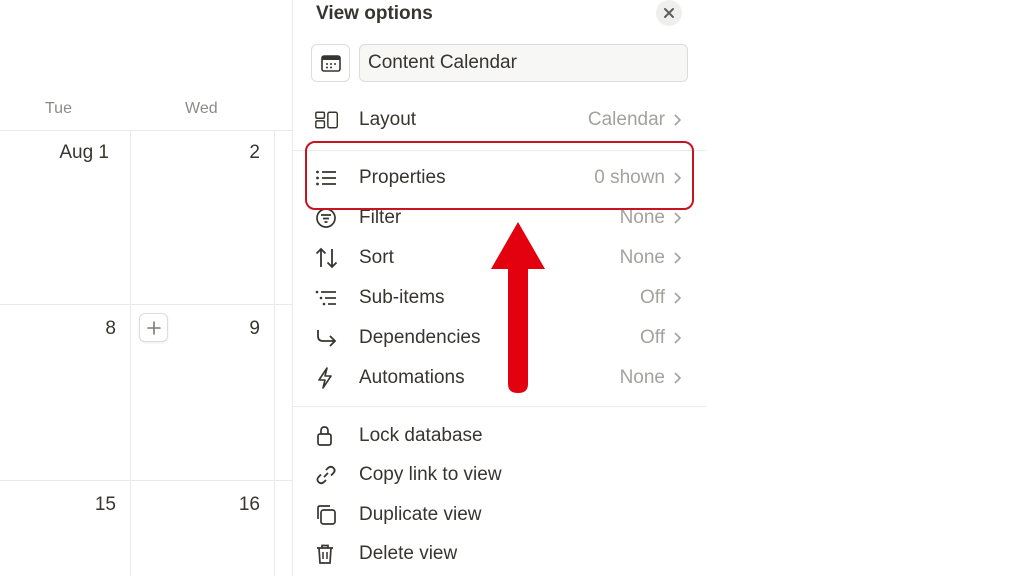 The image size is (1024, 576). What do you see at coordinates (54, 153) in the screenshot?
I see `calendar-date: Aug 1` at bounding box center [54, 153].